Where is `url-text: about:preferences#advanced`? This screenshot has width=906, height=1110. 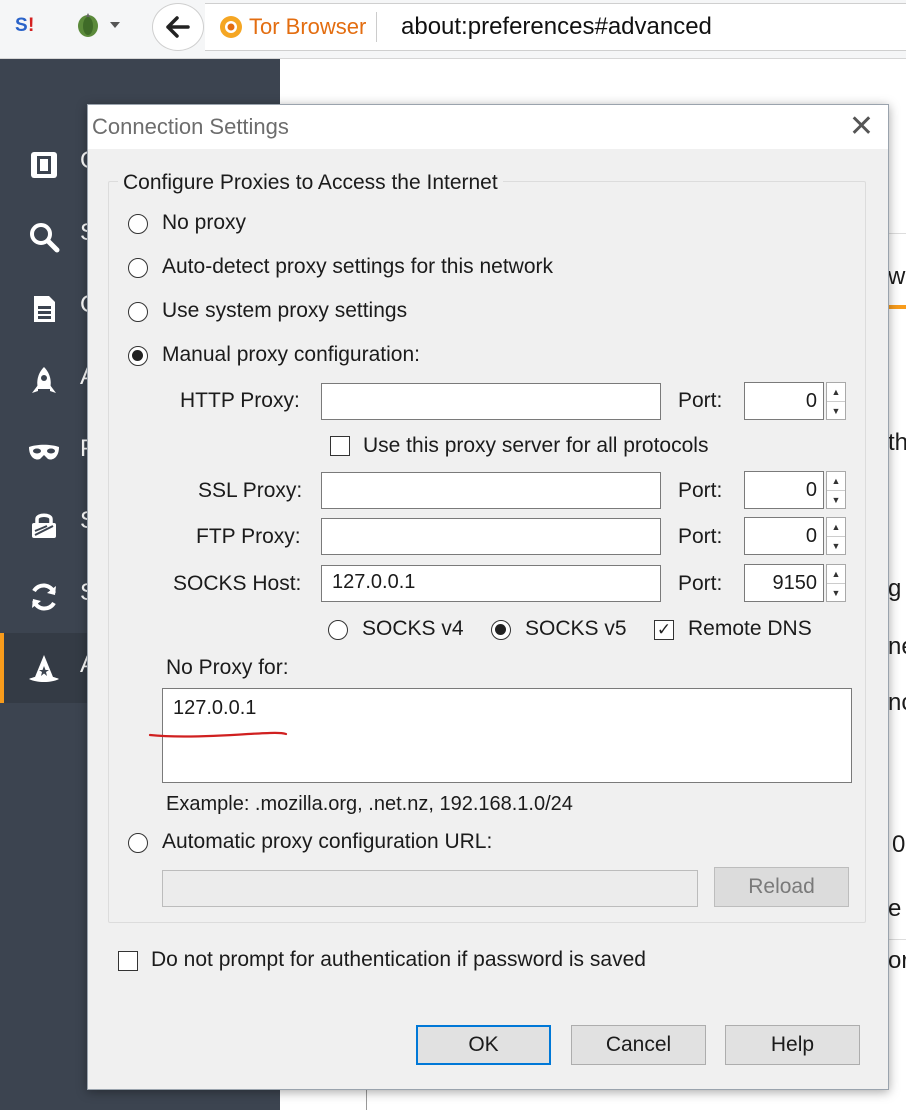 url-text: about:preferences#advanced is located at coordinates (556, 27).